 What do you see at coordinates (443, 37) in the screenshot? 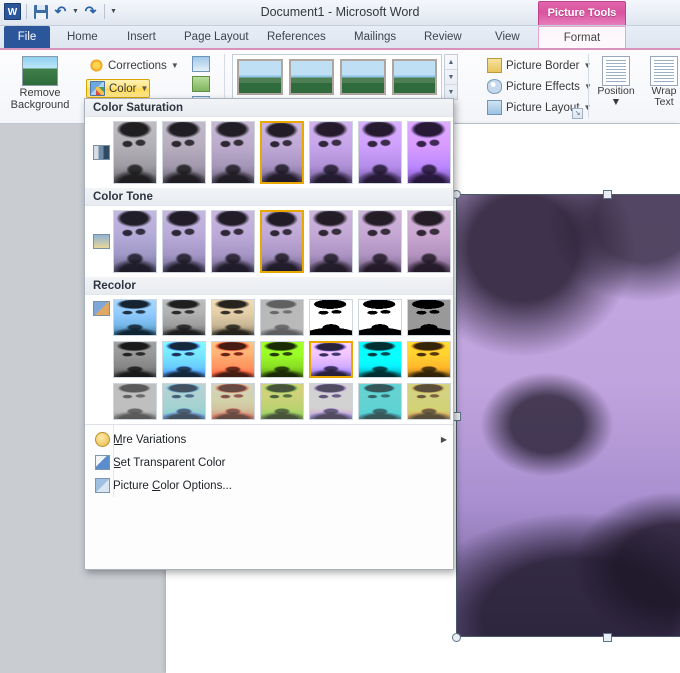
I see `tab-review: Review` at bounding box center [443, 37].